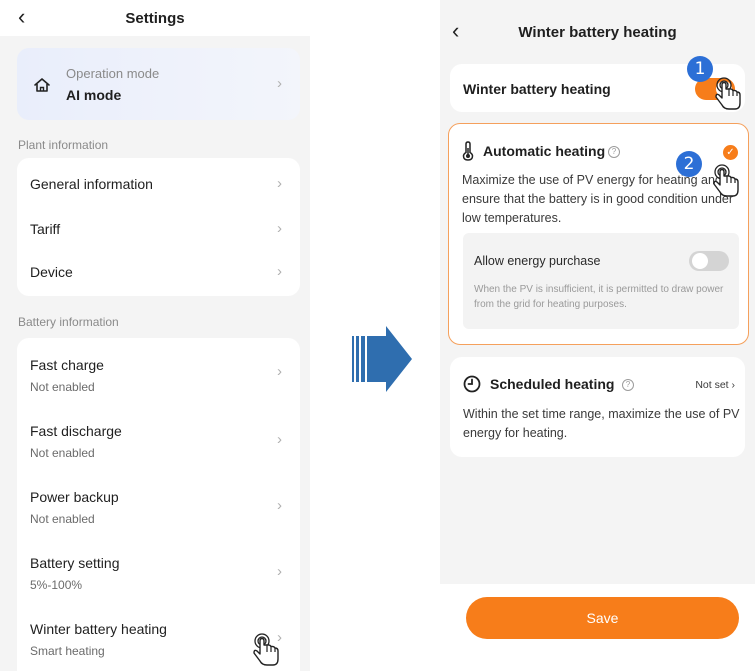 The image size is (755, 671). Describe the element at coordinates (158, 84) in the screenshot. I see `operation-mode-card: Operation mode AI mode ›` at that location.